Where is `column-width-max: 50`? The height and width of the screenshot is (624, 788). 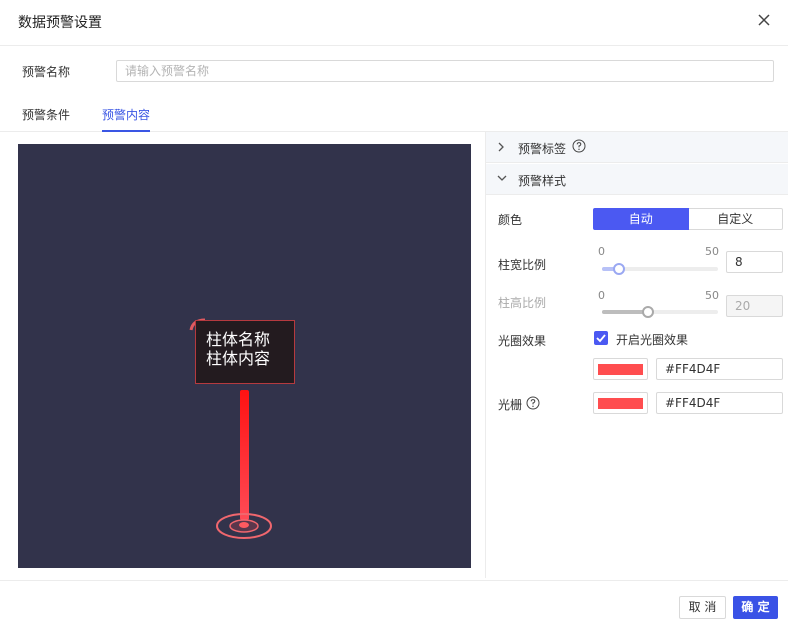
column-width-max: 50 is located at coordinates (712, 251).